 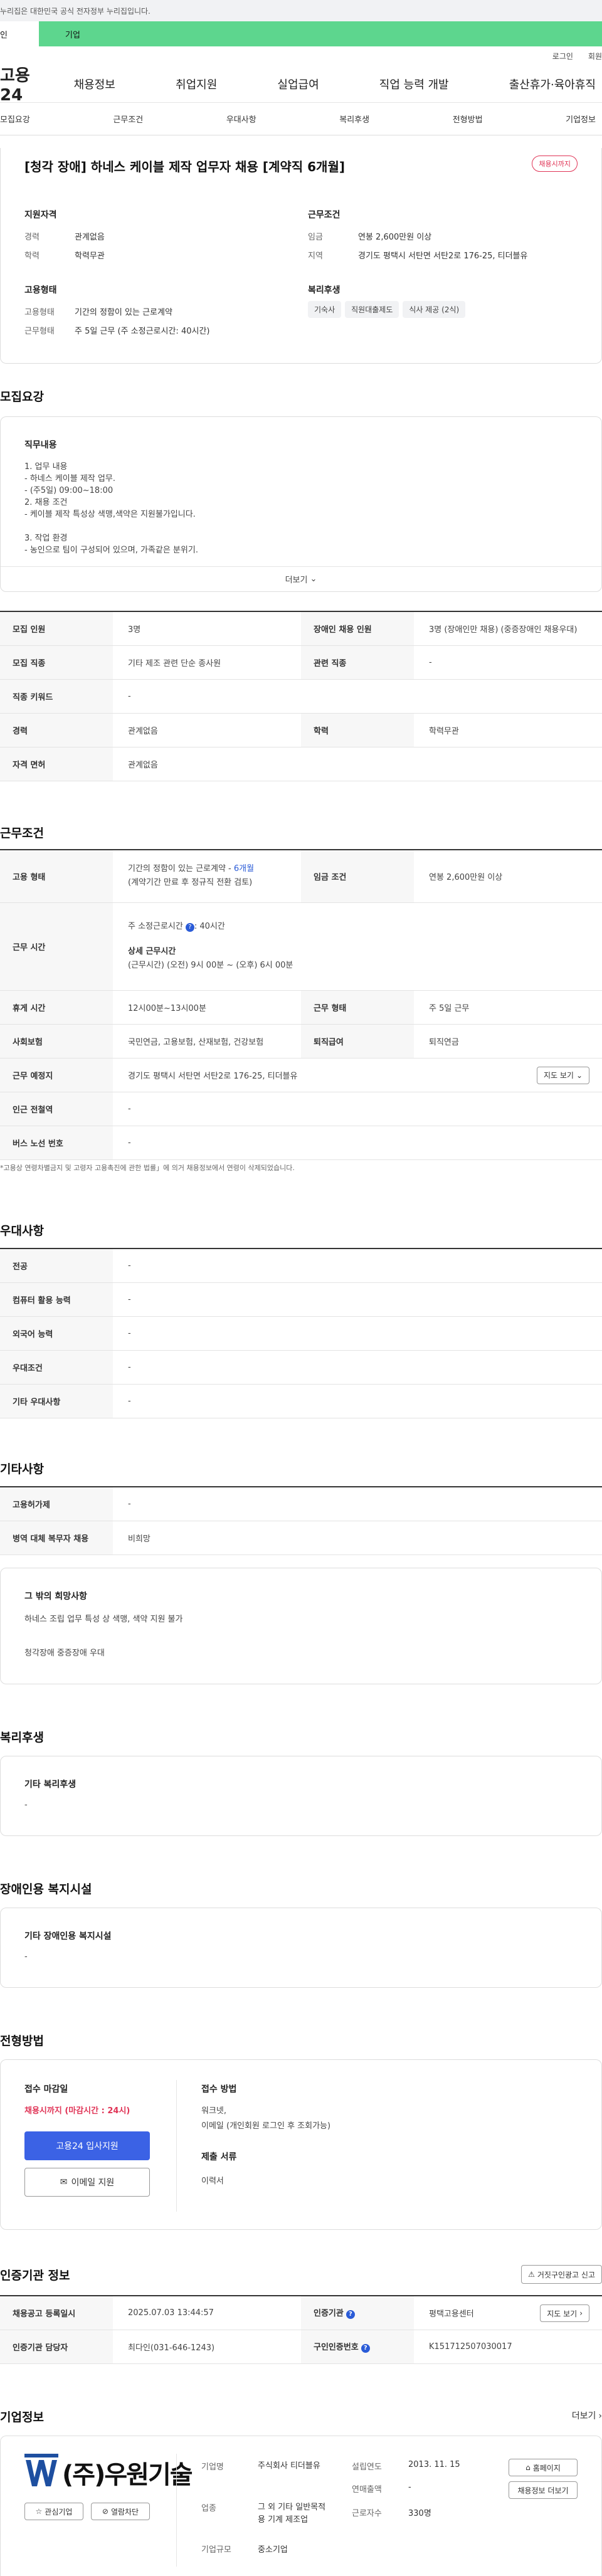 I want to click on table-row: 병역 대체 복무자 채용 비희망, so click(x=301, y=1538).